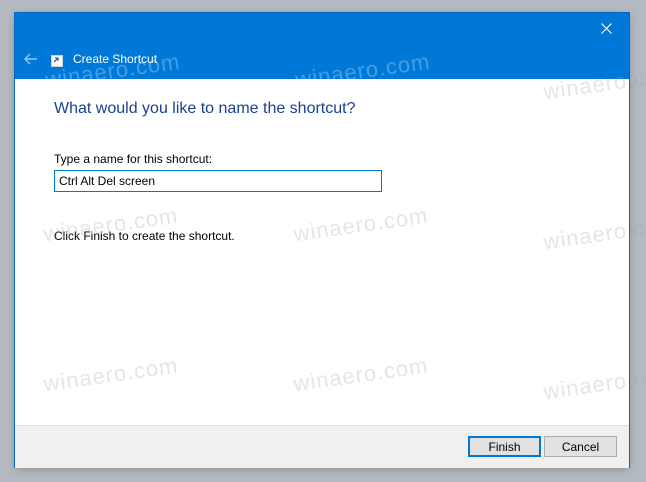 The height and width of the screenshot is (482, 646). I want to click on close-icon, so click(606, 28).